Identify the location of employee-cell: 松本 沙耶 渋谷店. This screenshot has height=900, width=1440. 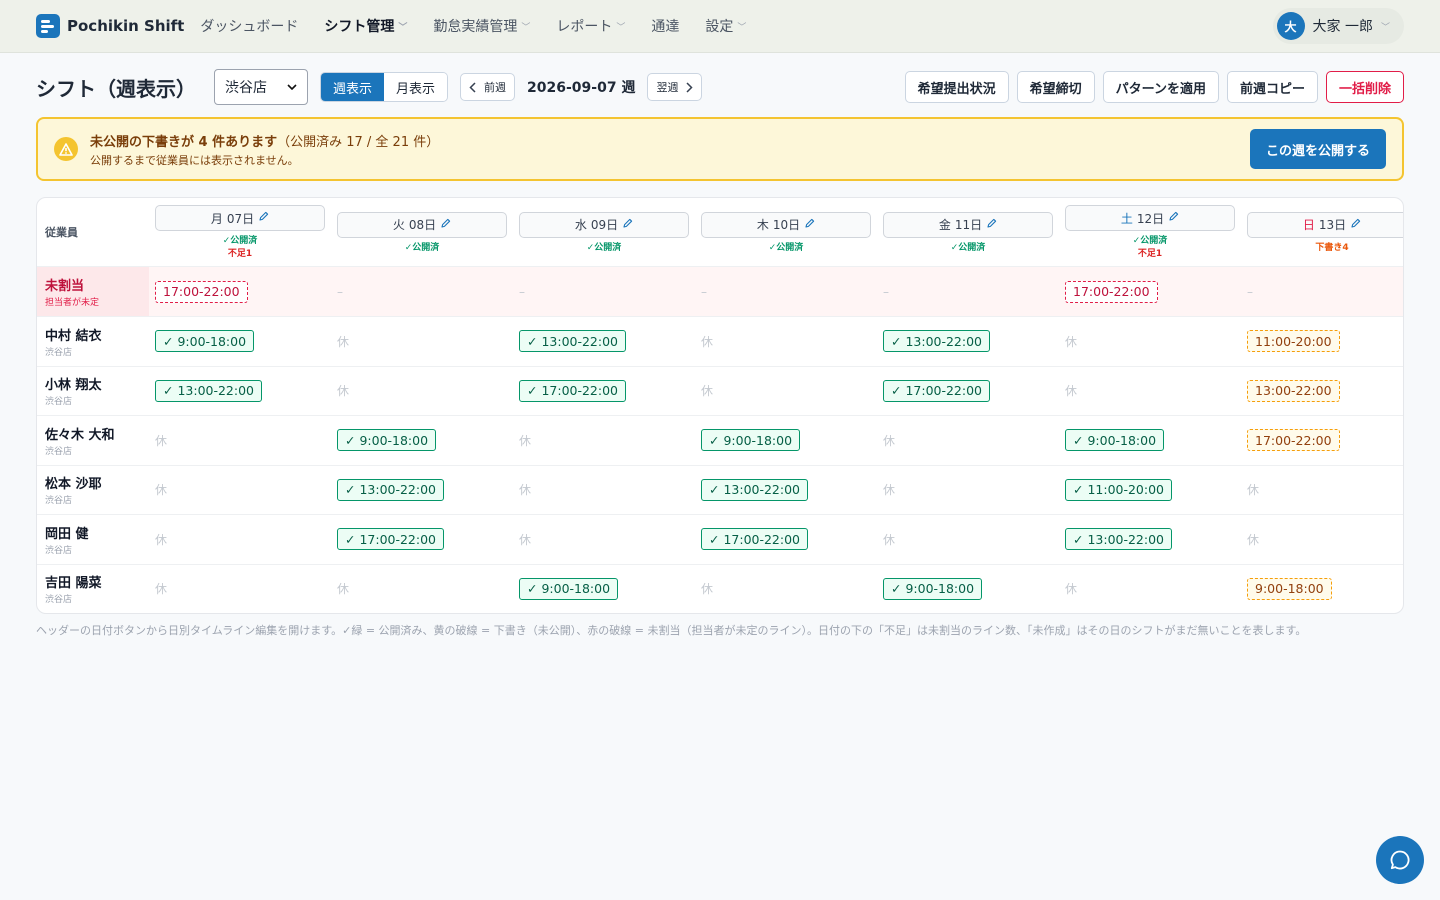
(93, 490).